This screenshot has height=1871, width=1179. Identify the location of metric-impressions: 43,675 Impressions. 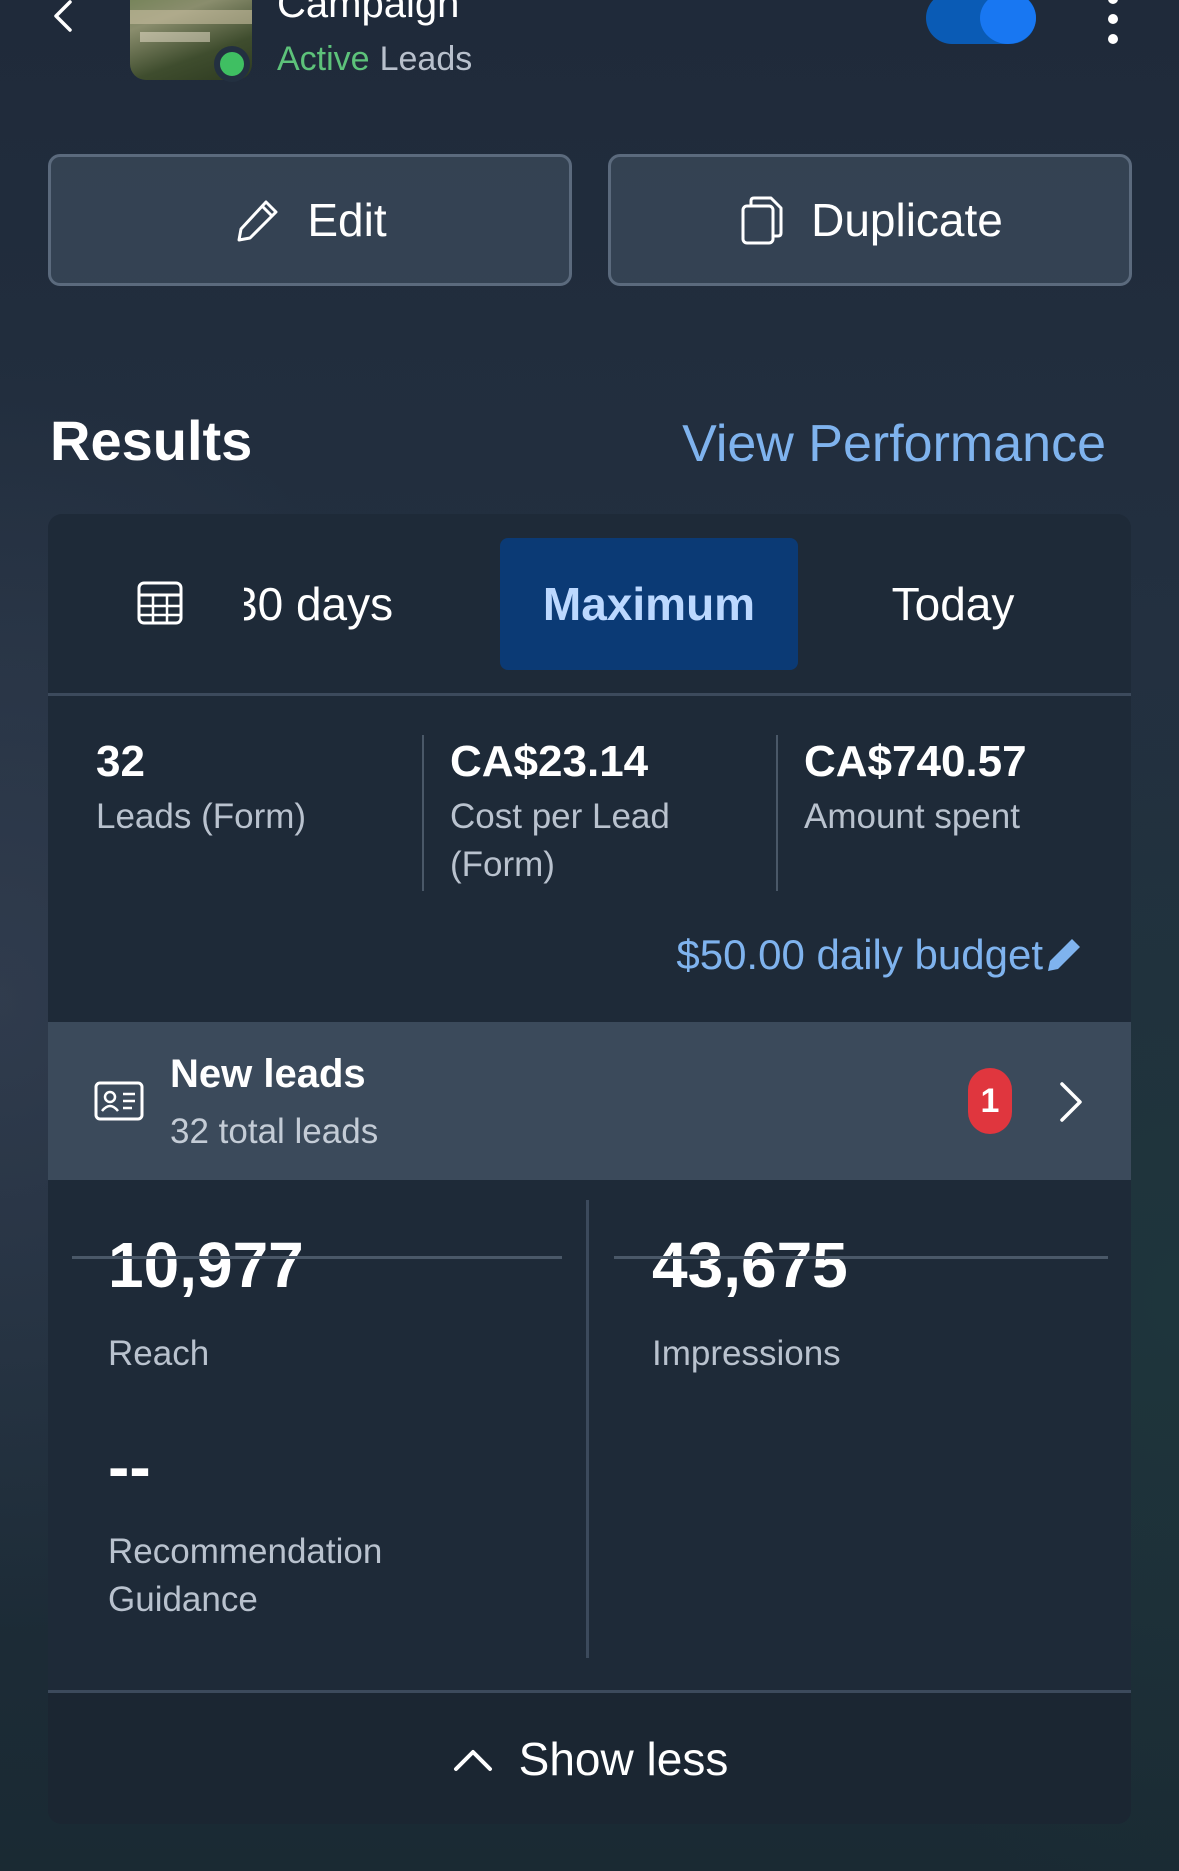
(750, 1303).